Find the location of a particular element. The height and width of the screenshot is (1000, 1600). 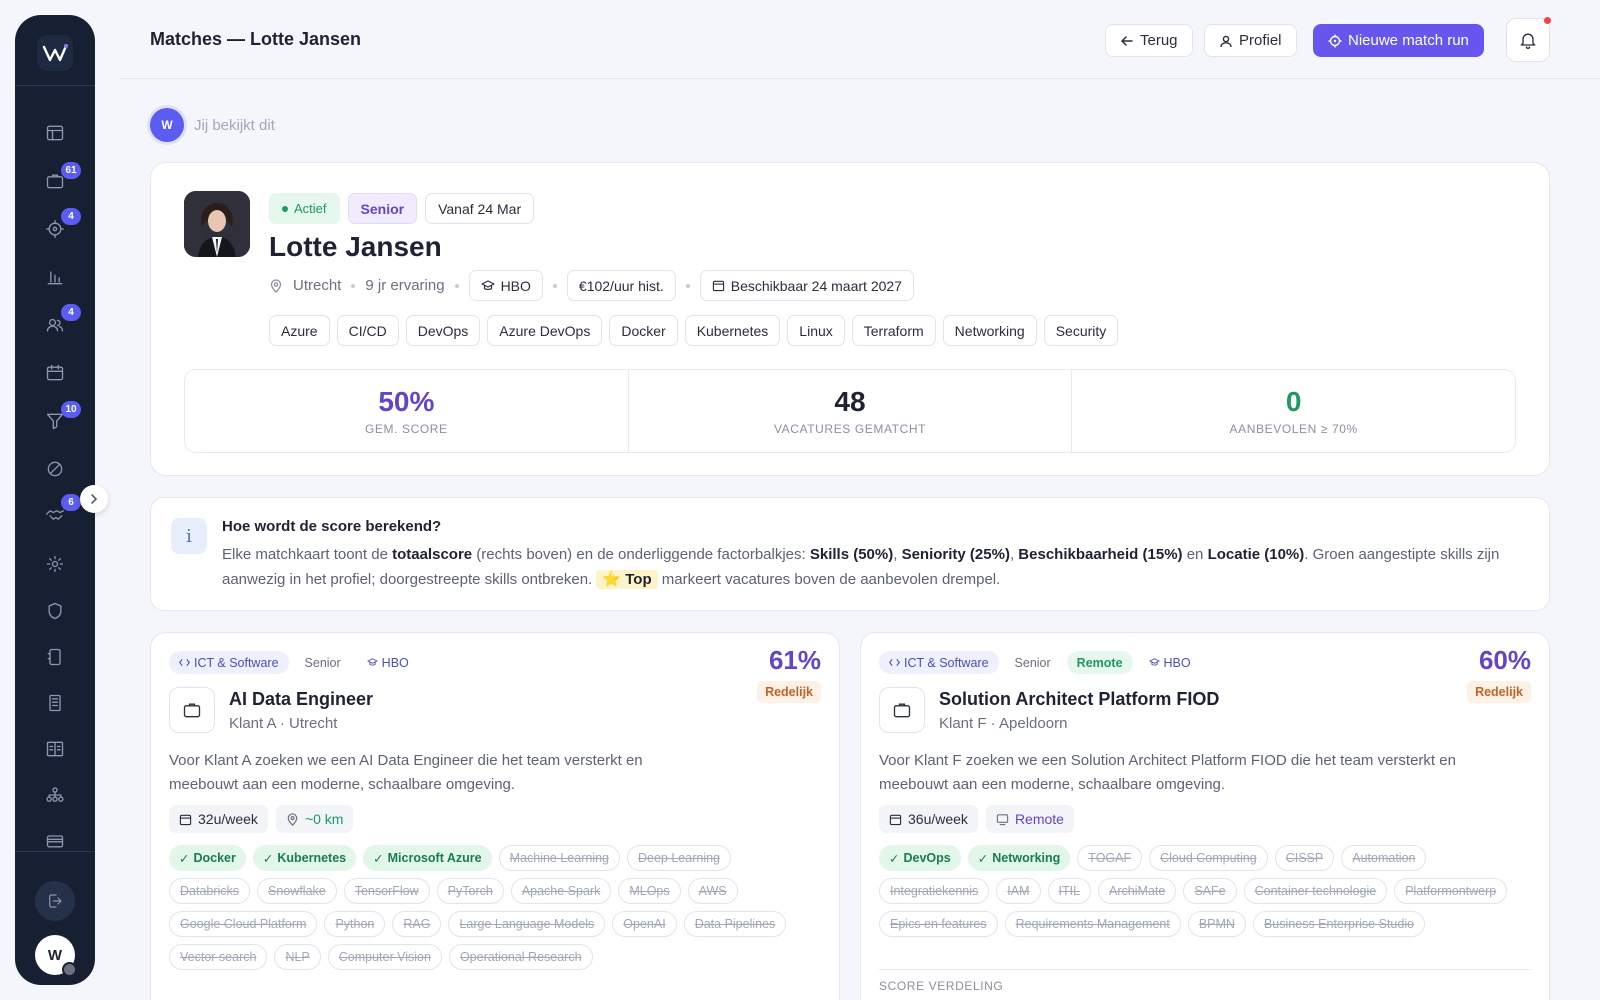

chevron-right-icon is located at coordinates (94, 499).